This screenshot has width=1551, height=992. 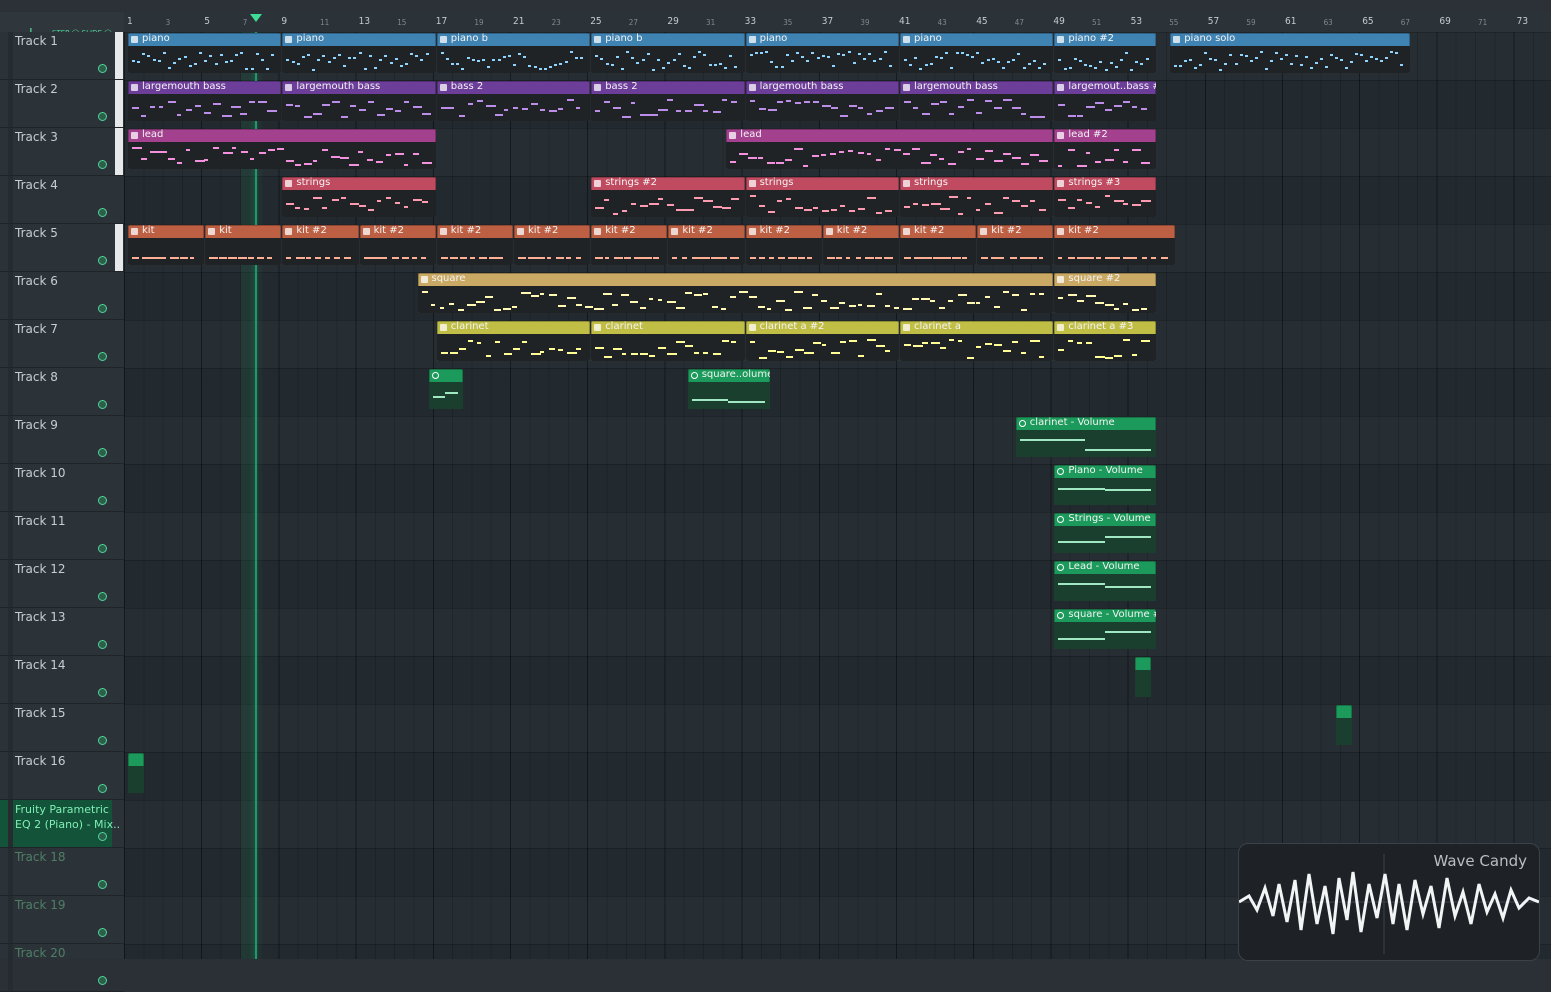 What do you see at coordinates (1105, 293) in the screenshot?
I see `pattern-clip: square #2` at bounding box center [1105, 293].